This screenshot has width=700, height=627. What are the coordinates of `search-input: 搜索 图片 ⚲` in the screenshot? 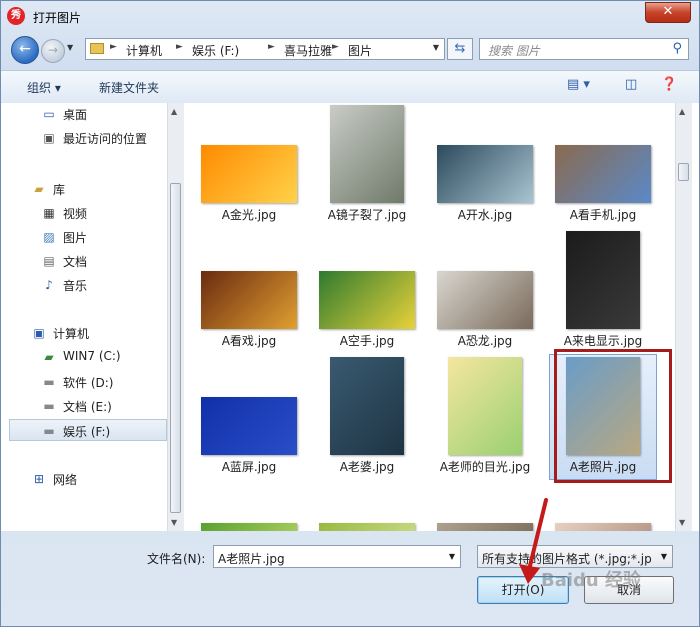 It's located at (584, 49).